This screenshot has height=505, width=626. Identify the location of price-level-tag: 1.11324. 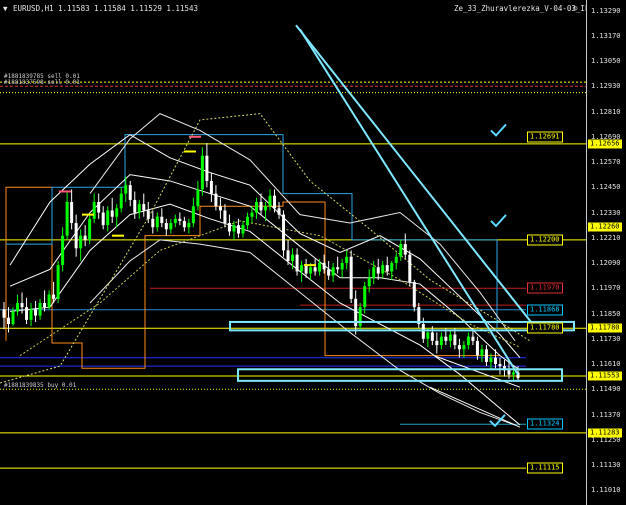
(545, 424).